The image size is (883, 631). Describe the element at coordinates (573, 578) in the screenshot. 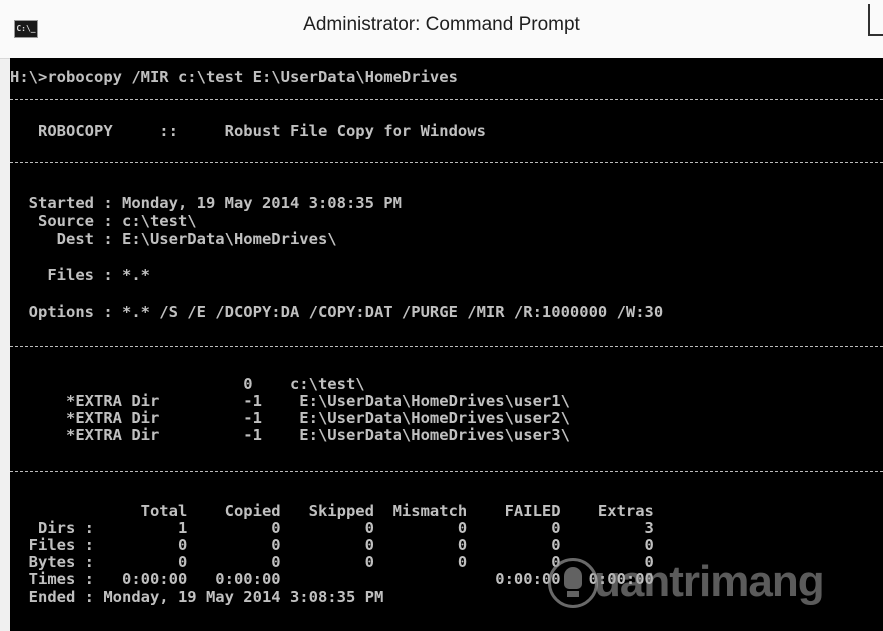

I see `lightbulb-bulb` at that location.